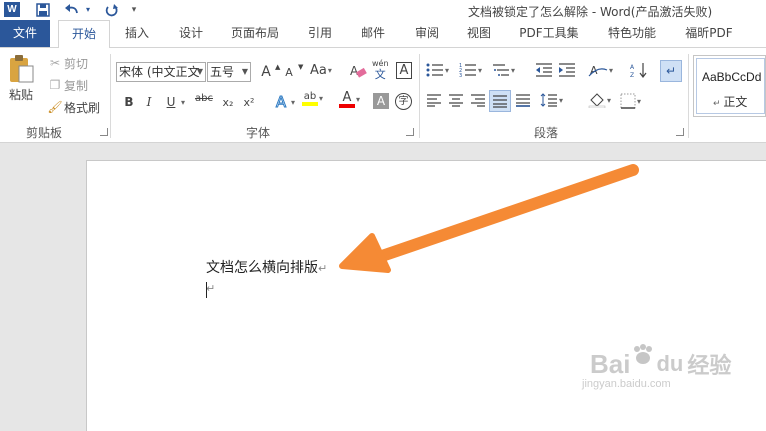 This screenshot has width=766, height=431. What do you see at coordinates (403, 101) in the screenshot?
I see `enclose-characters-button: 字` at bounding box center [403, 101].